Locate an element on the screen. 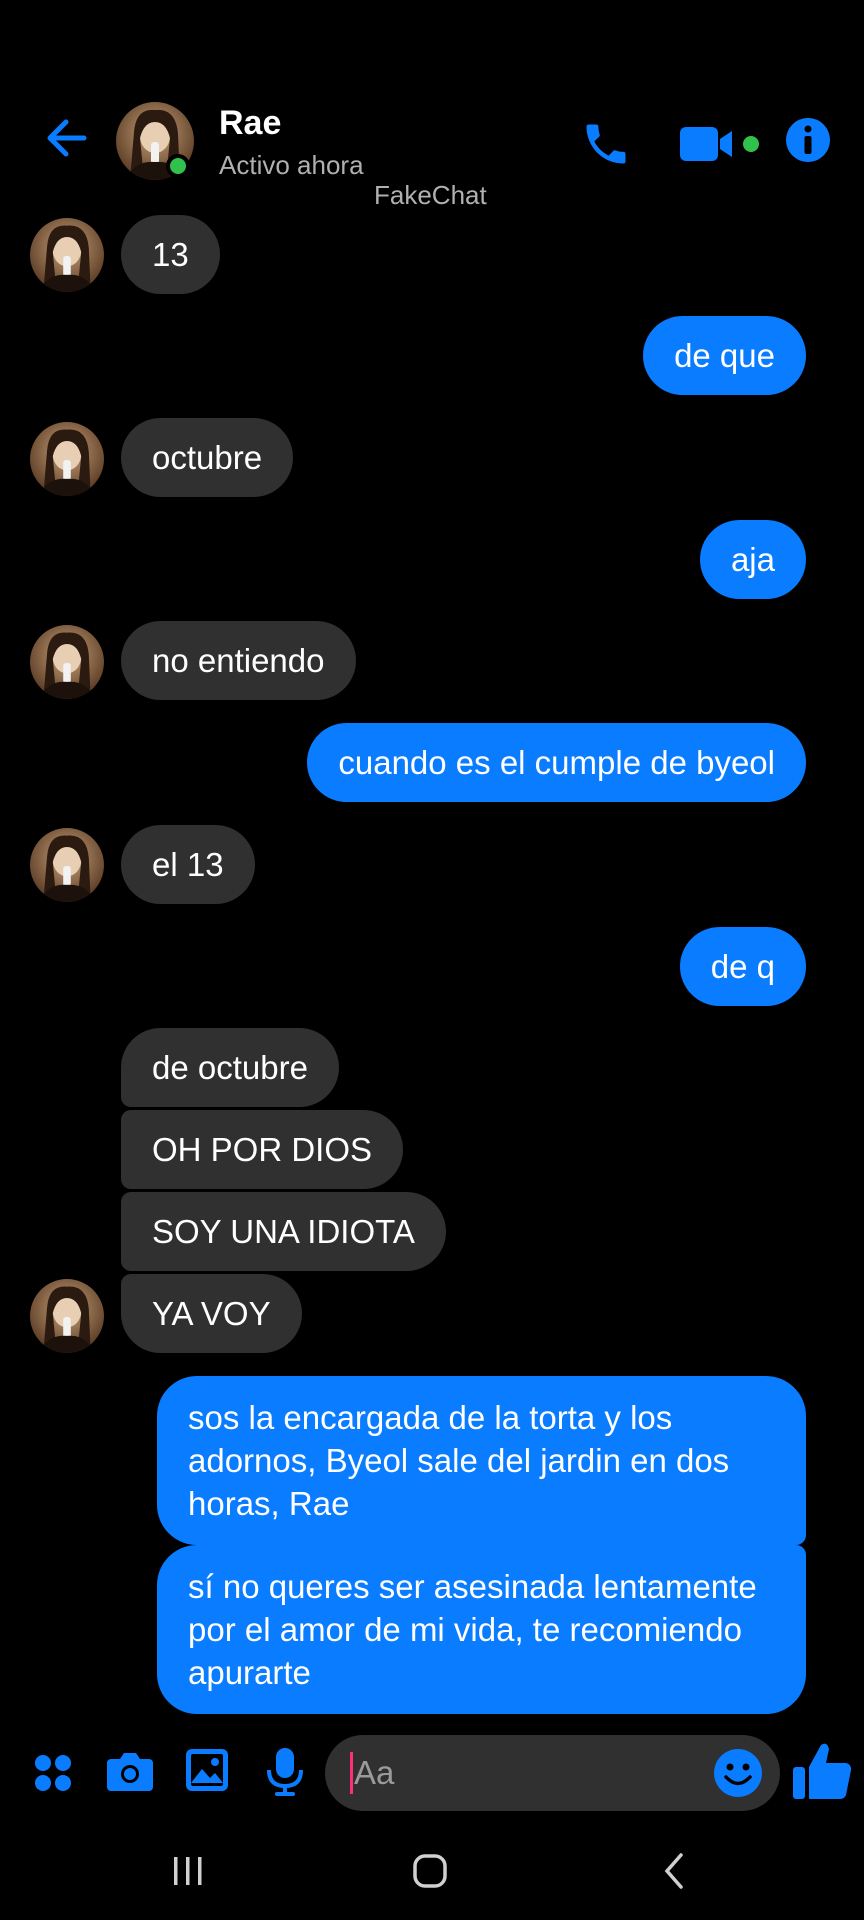  call-button is located at coordinates (606, 144).